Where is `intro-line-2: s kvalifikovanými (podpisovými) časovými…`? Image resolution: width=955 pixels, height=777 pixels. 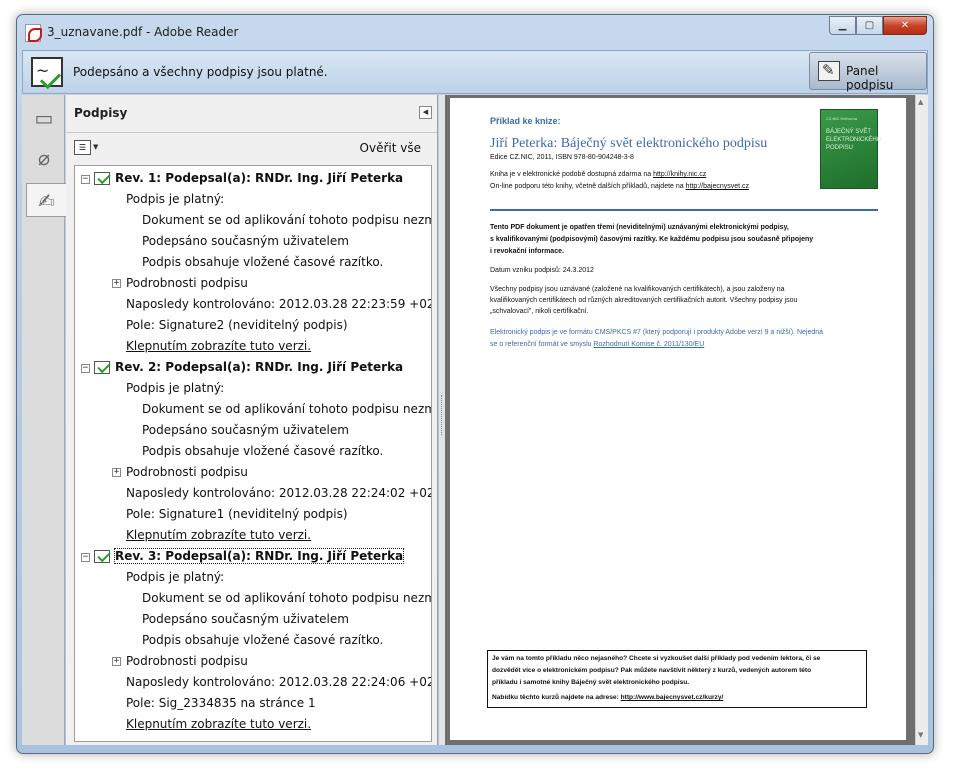 intro-line-2: s kvalifikovanými (podpisovými) časovými… is located at coordinates (652, 239).